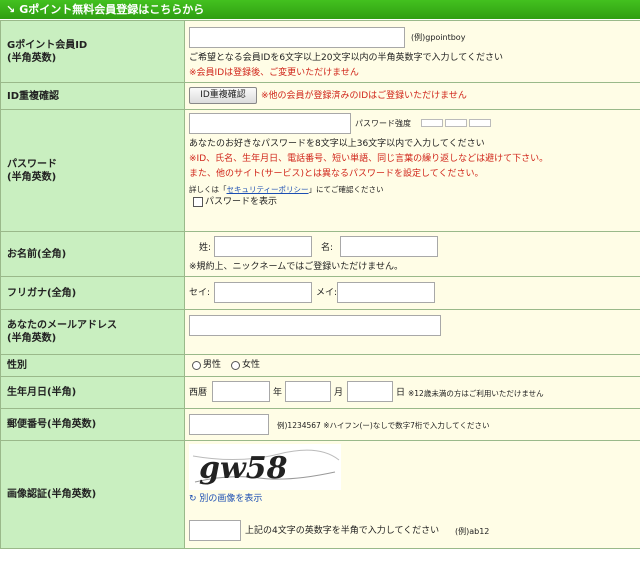 The height and width of the screenshot is (563, 640). What do you see at coordinates (32, 58) in the screenshot?
I see `member-id-sublabel: (半角英数)` at bounding box center [32, 58].